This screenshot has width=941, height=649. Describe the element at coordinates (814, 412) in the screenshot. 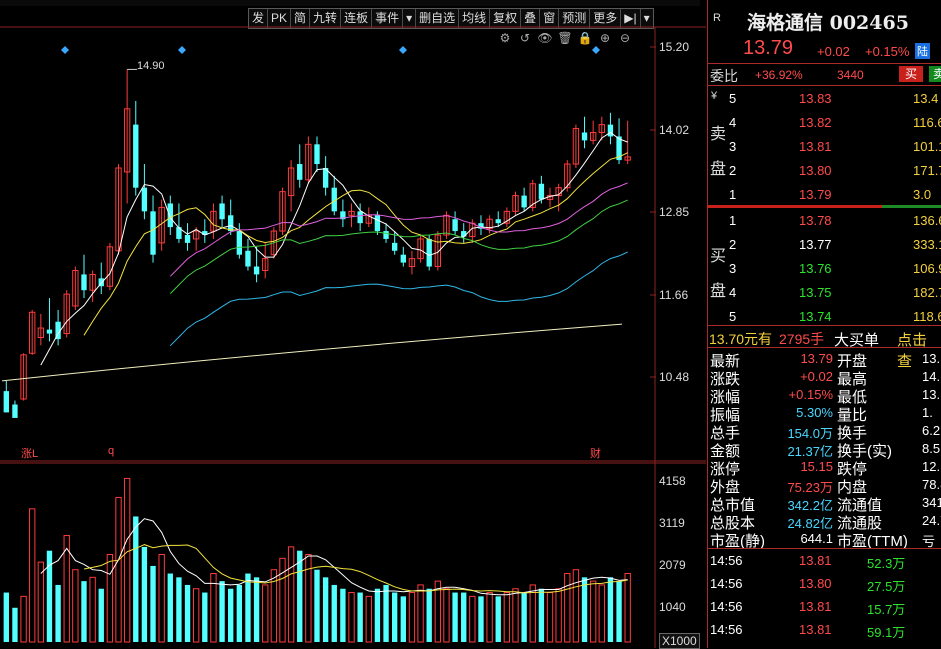

I see `quote-value: 5.30%` at that location.